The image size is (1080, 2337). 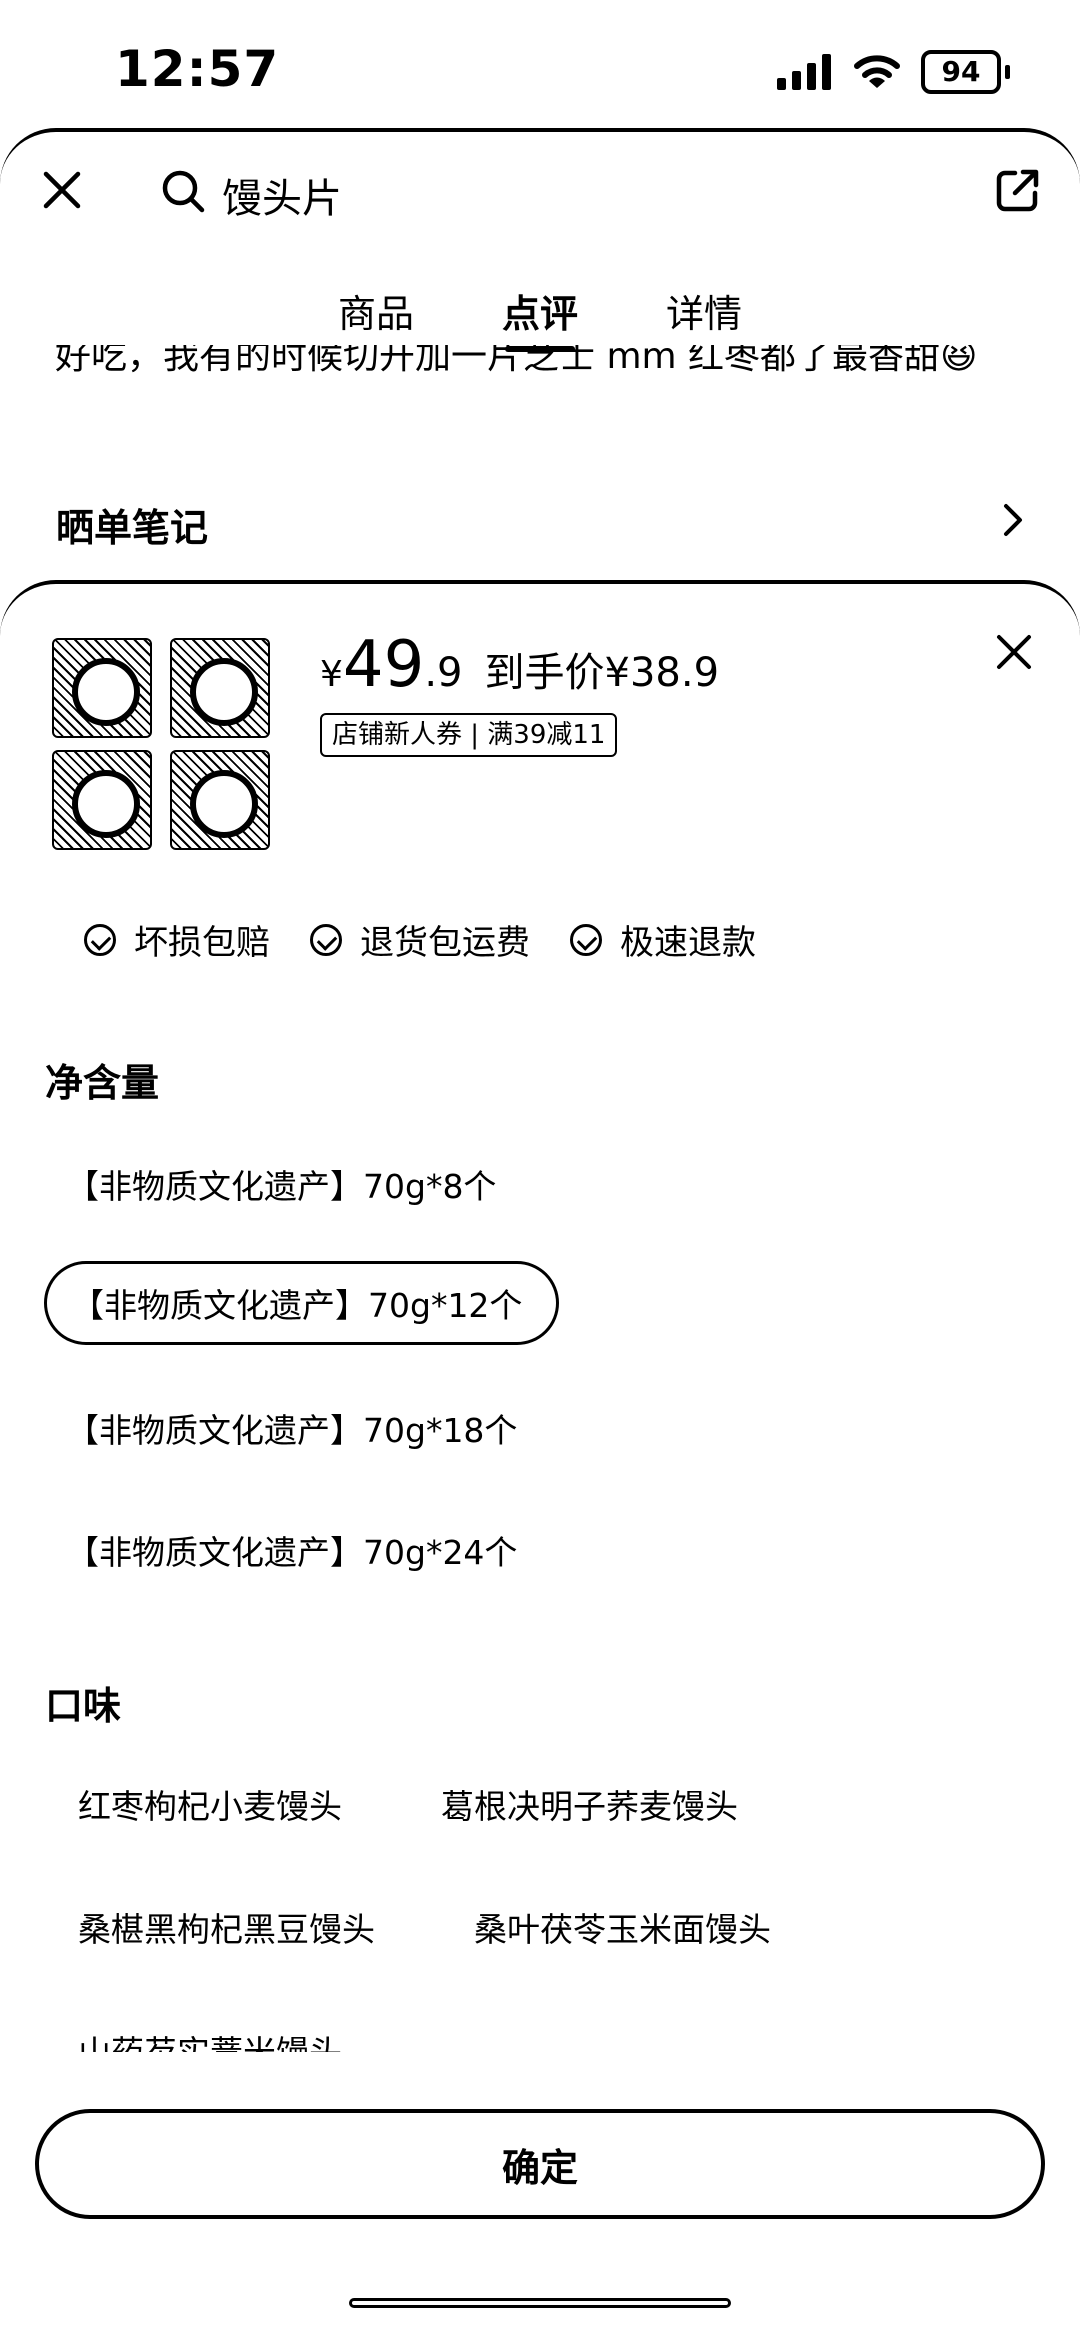 What do you see at coordinates (376, 317) in the screenshot?
I see `tab-products: 商品` at bounding box center [376, 317].